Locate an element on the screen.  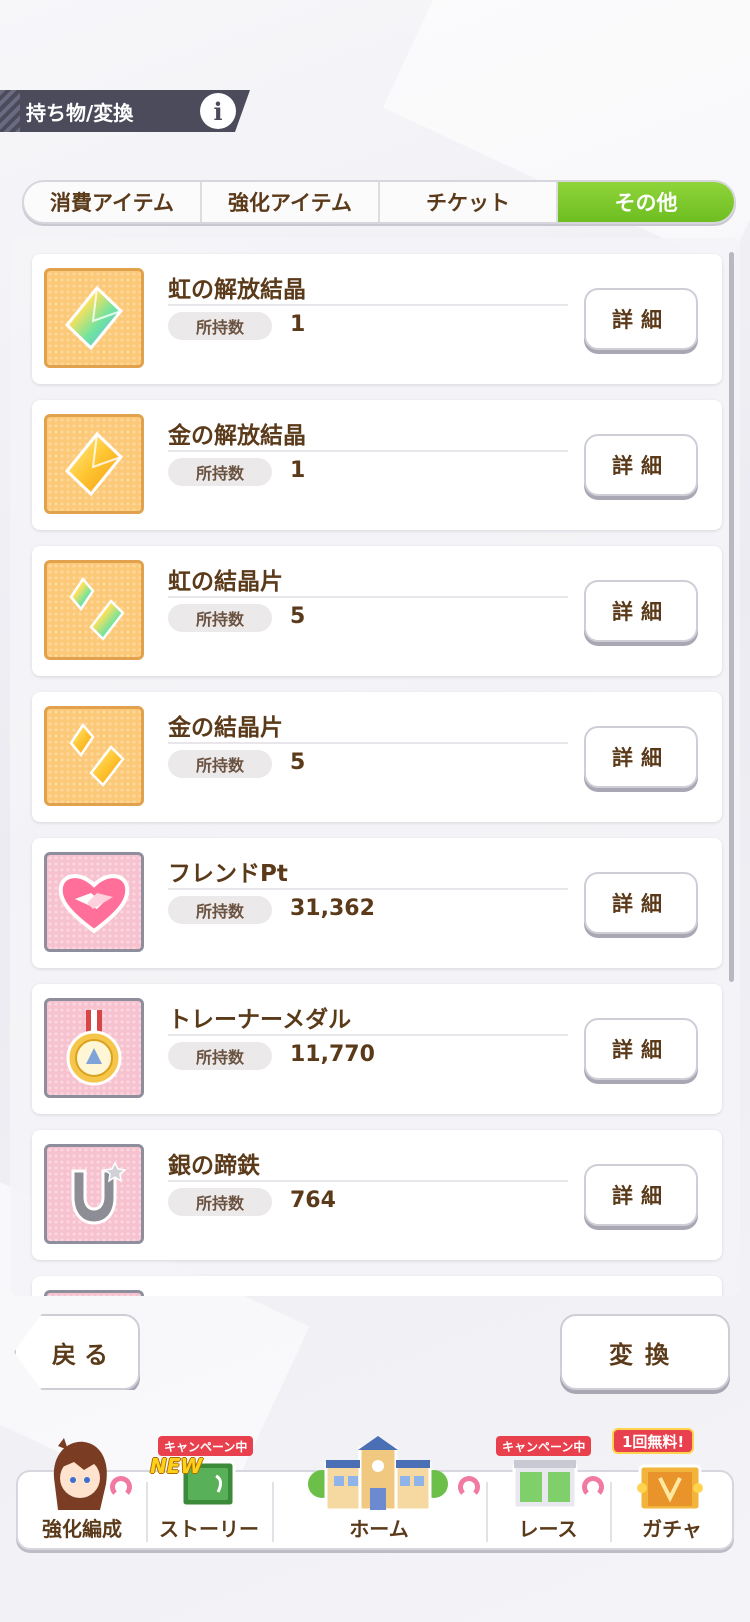
list-item: 金の解放結晶 所持数 1 詳細 is located at coordinates (377, 465).